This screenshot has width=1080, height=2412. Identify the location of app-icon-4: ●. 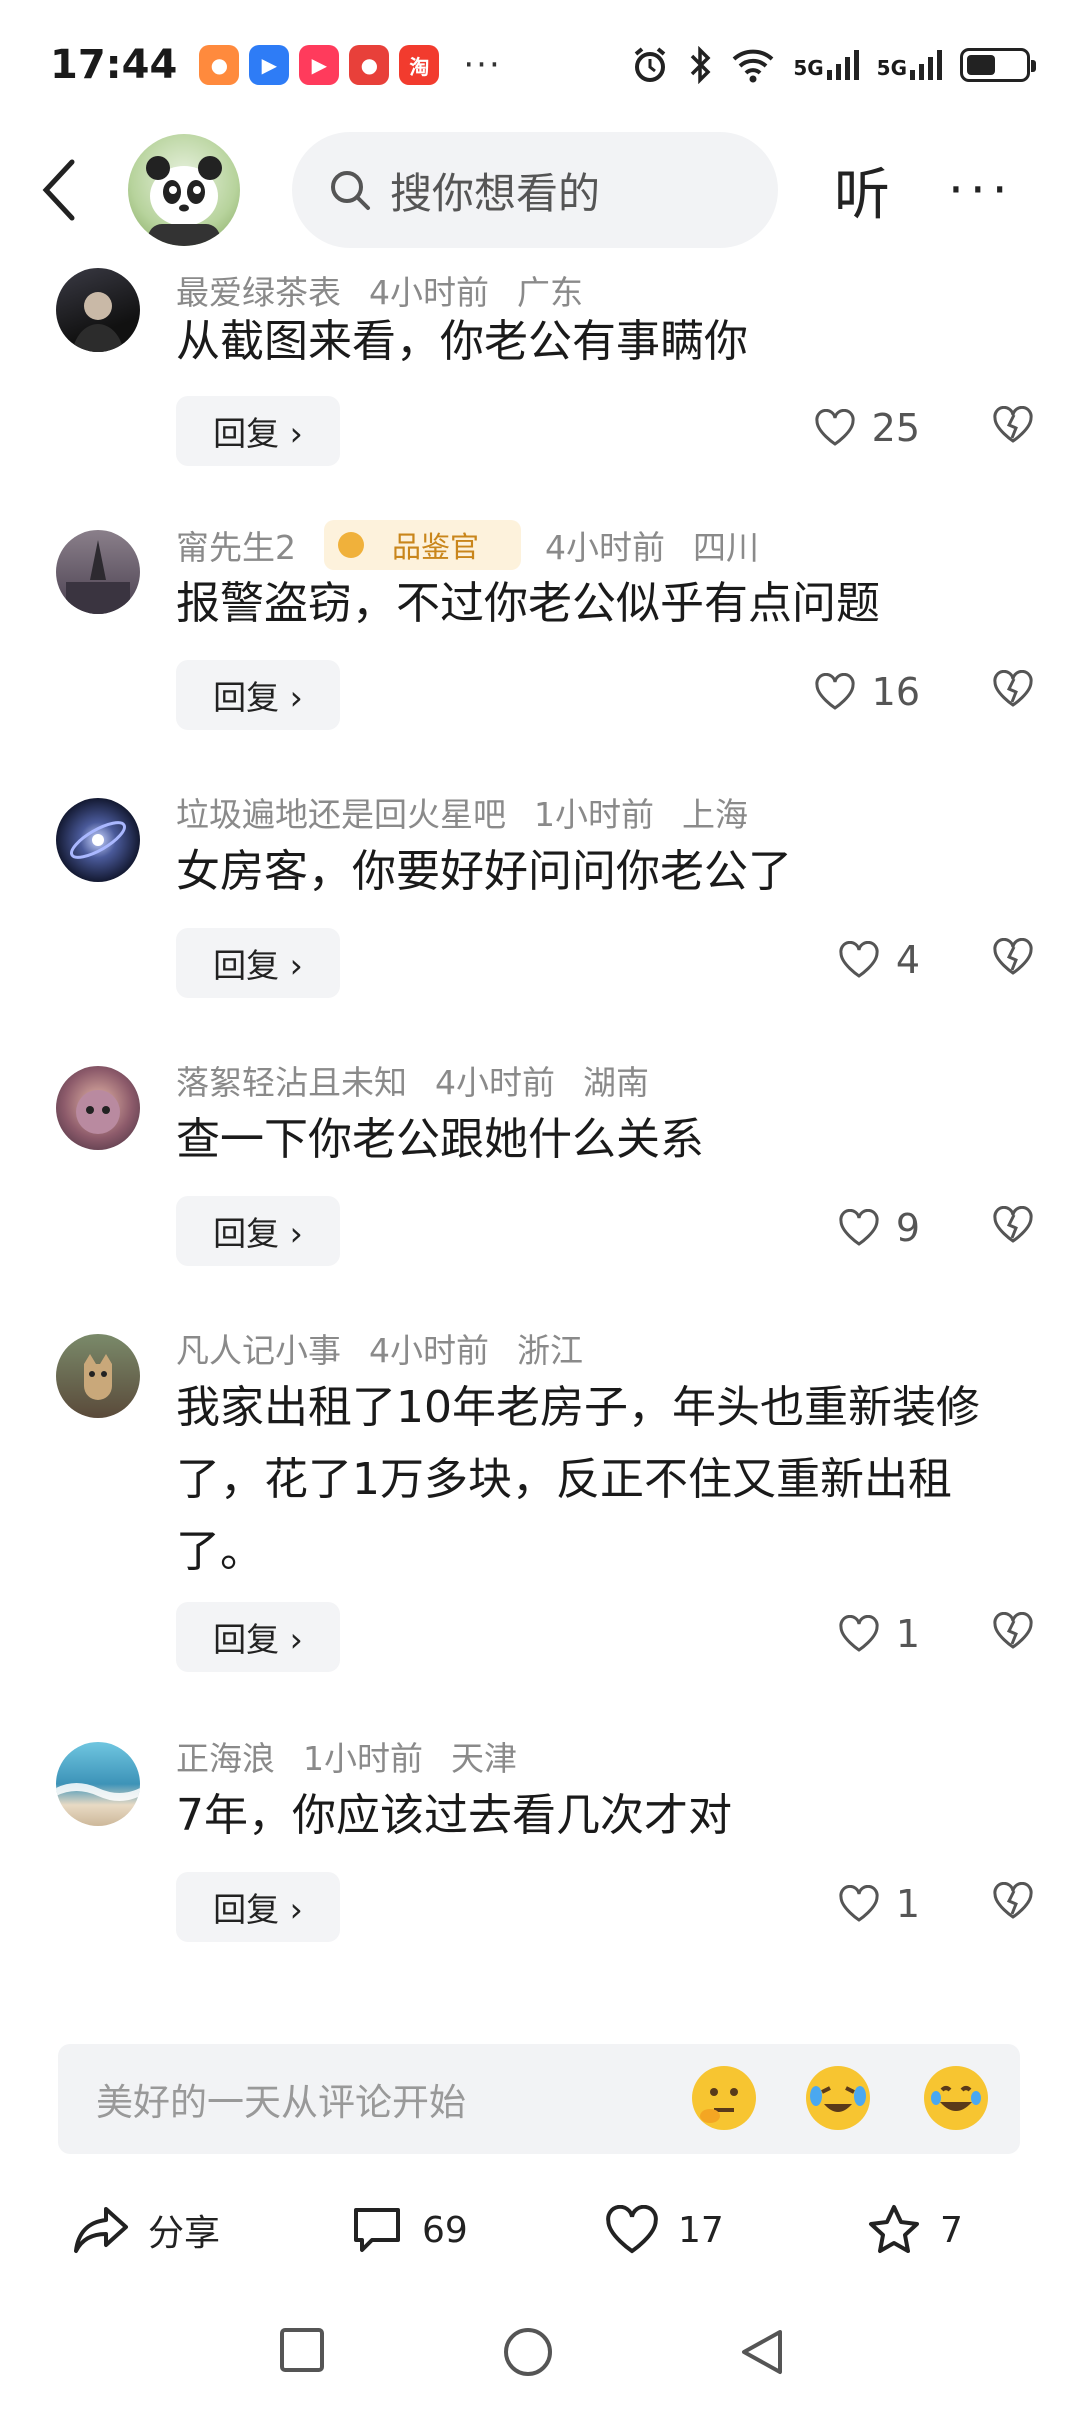
(369, 65).